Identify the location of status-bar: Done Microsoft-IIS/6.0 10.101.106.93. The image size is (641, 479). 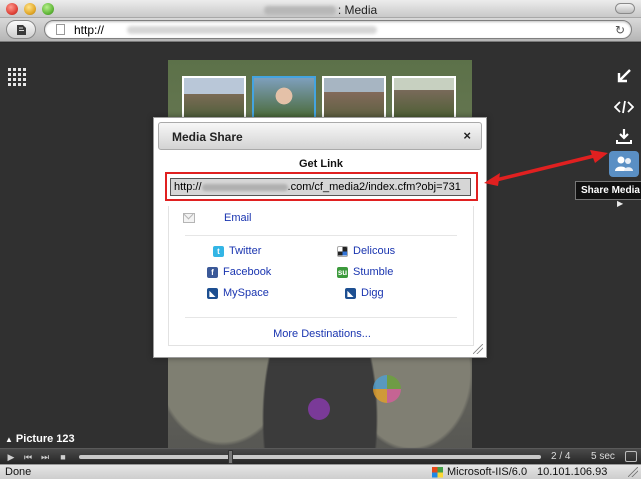
(320, 471).